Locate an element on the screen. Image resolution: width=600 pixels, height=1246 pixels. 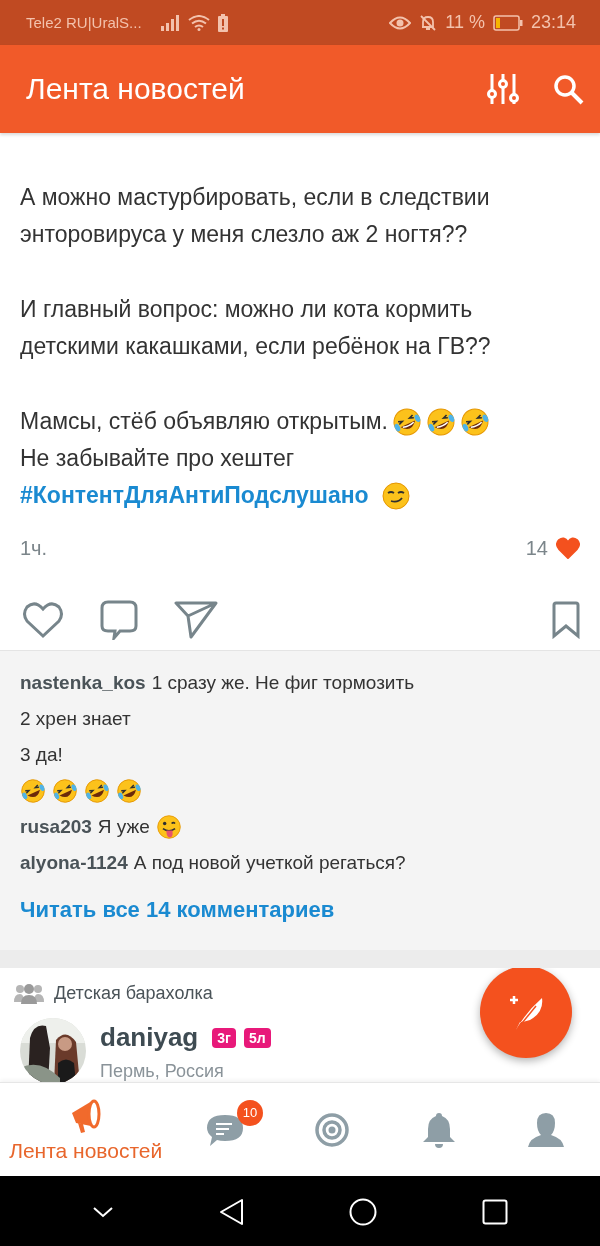
post-text: И главный вопрос: можно ли кота кормить is located at coordinates (246, 309).